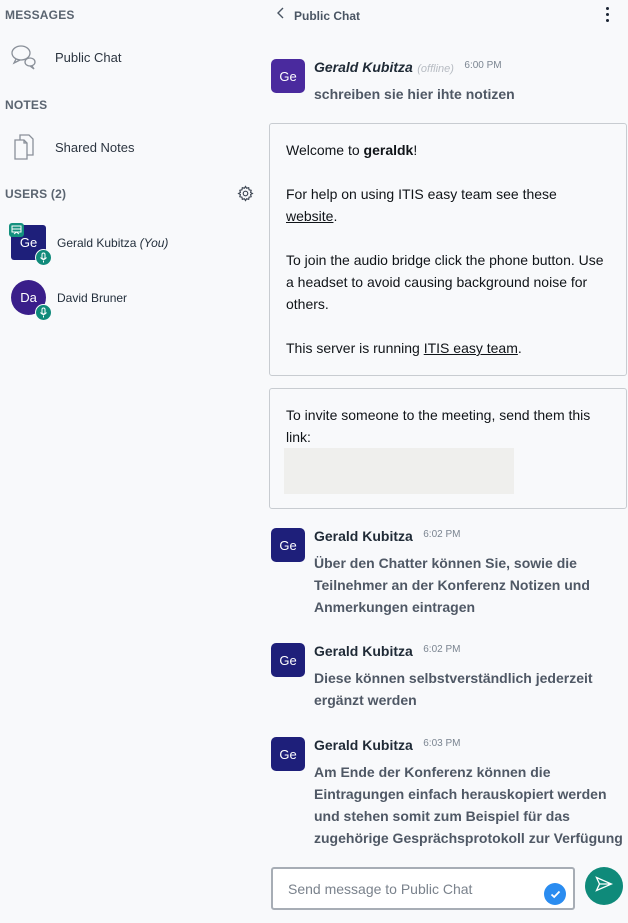 The image size is (628, 923). I want to click on user-name: David Bruner, so click(92, 298).